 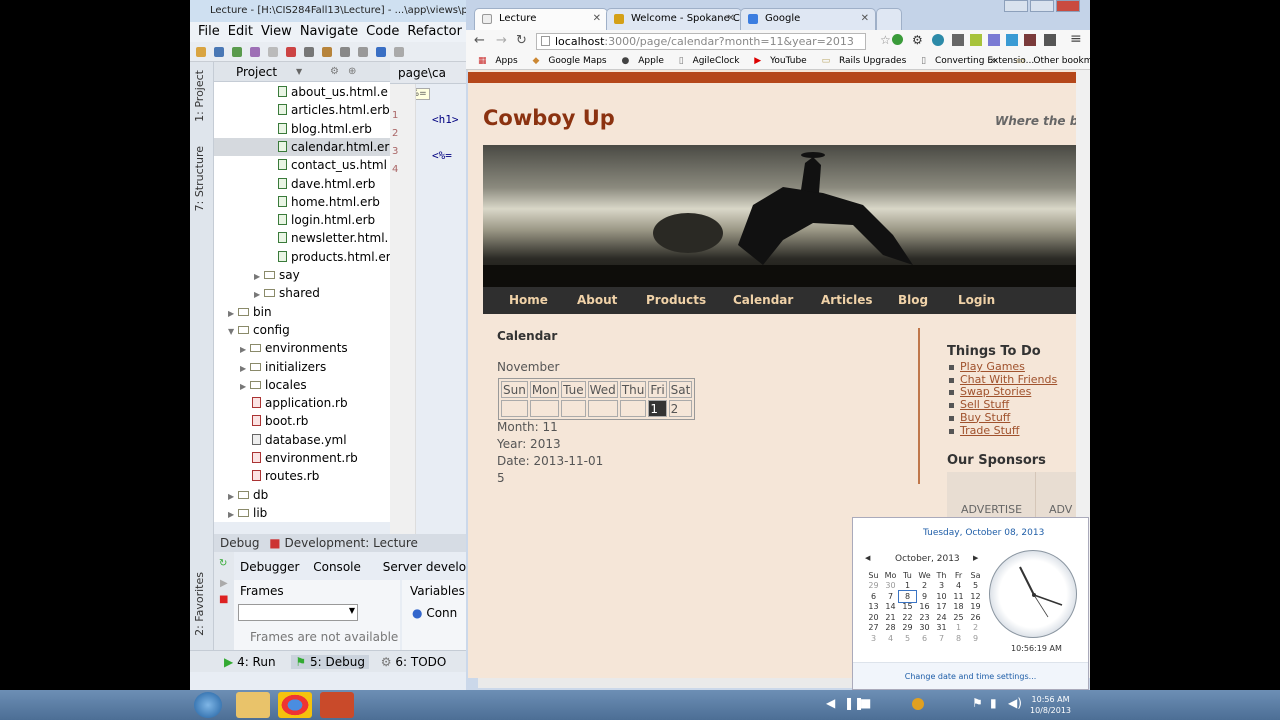 I want to click on tree-item: ▼ config, so click(x=302, y=330).